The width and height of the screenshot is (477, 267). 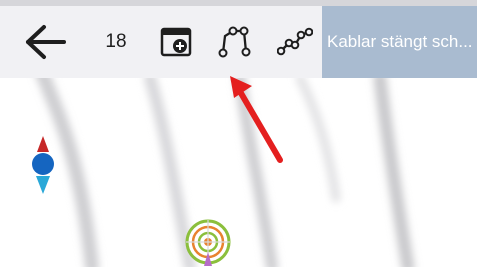 I want to click on track-polyline-icon, so click(x=295, y=41).